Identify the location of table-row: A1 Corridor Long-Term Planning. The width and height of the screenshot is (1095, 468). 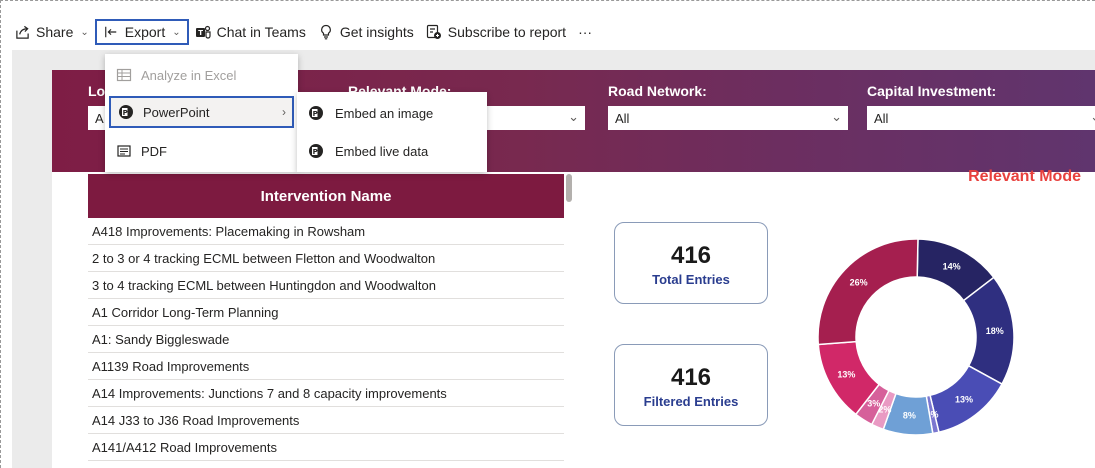
(326, 312).